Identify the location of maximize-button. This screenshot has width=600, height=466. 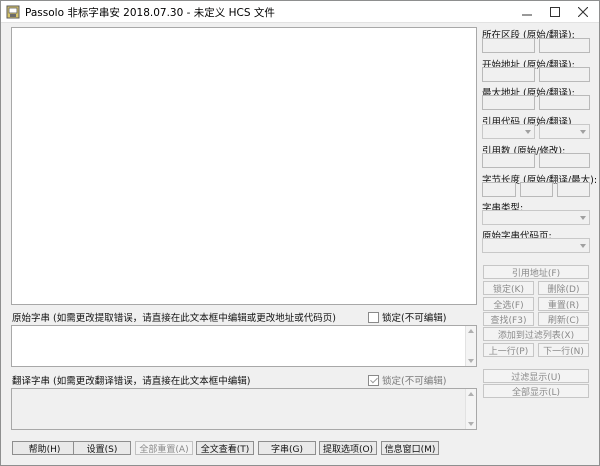
(555, 12).